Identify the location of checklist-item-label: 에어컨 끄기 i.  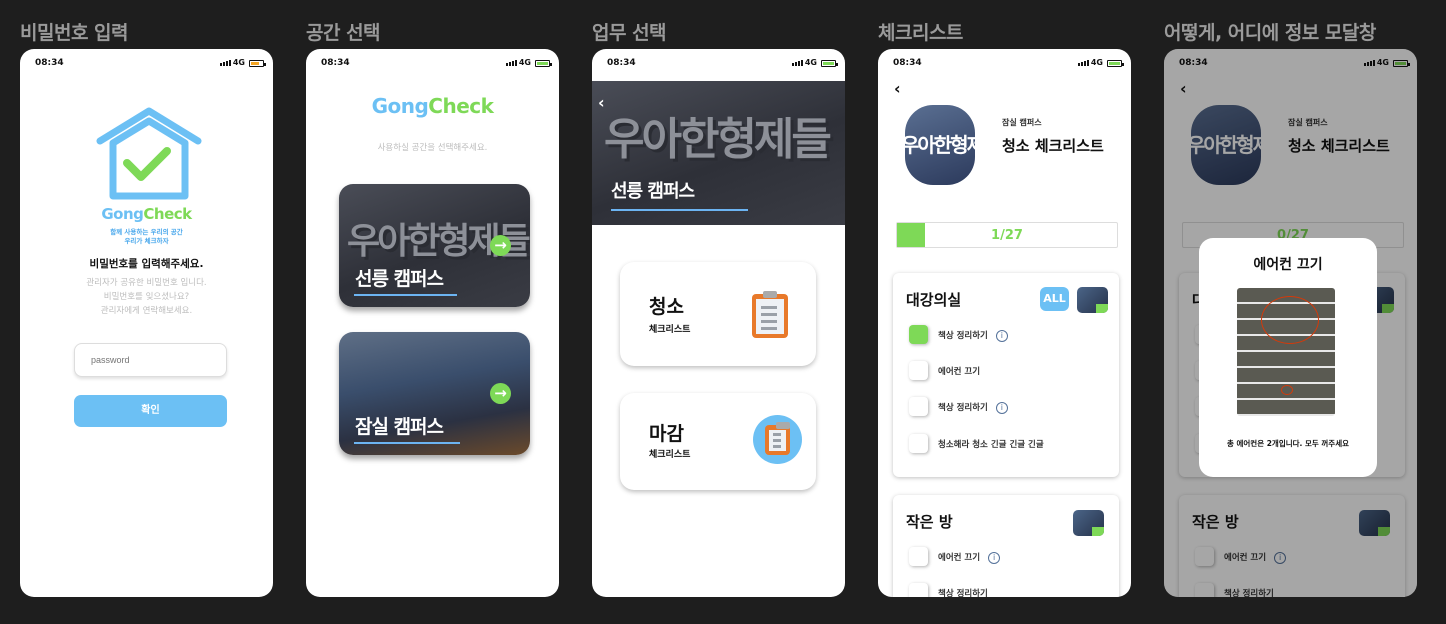
(969, 557).